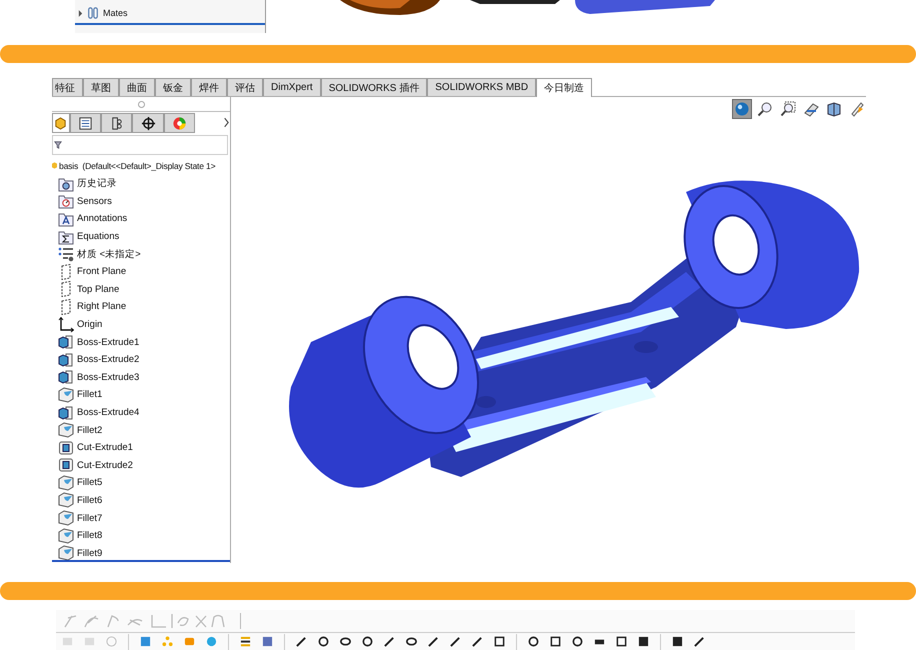 Image resolution: width=916 pixels, height=650 pixels. Describe the element at coordinates (89, 394) in the screenshot. I see `tree-item: Fillet1` at that location.